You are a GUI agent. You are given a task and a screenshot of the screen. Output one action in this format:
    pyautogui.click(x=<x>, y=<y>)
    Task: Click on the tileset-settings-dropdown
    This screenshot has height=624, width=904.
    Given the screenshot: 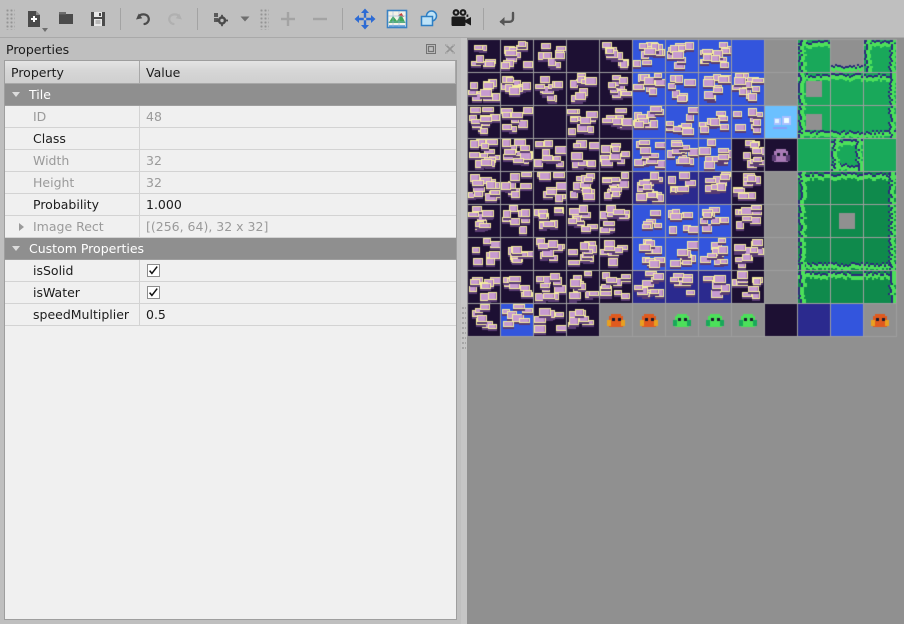 What is the action you would take?
    pyautogui.click(x=245, y=19)
    